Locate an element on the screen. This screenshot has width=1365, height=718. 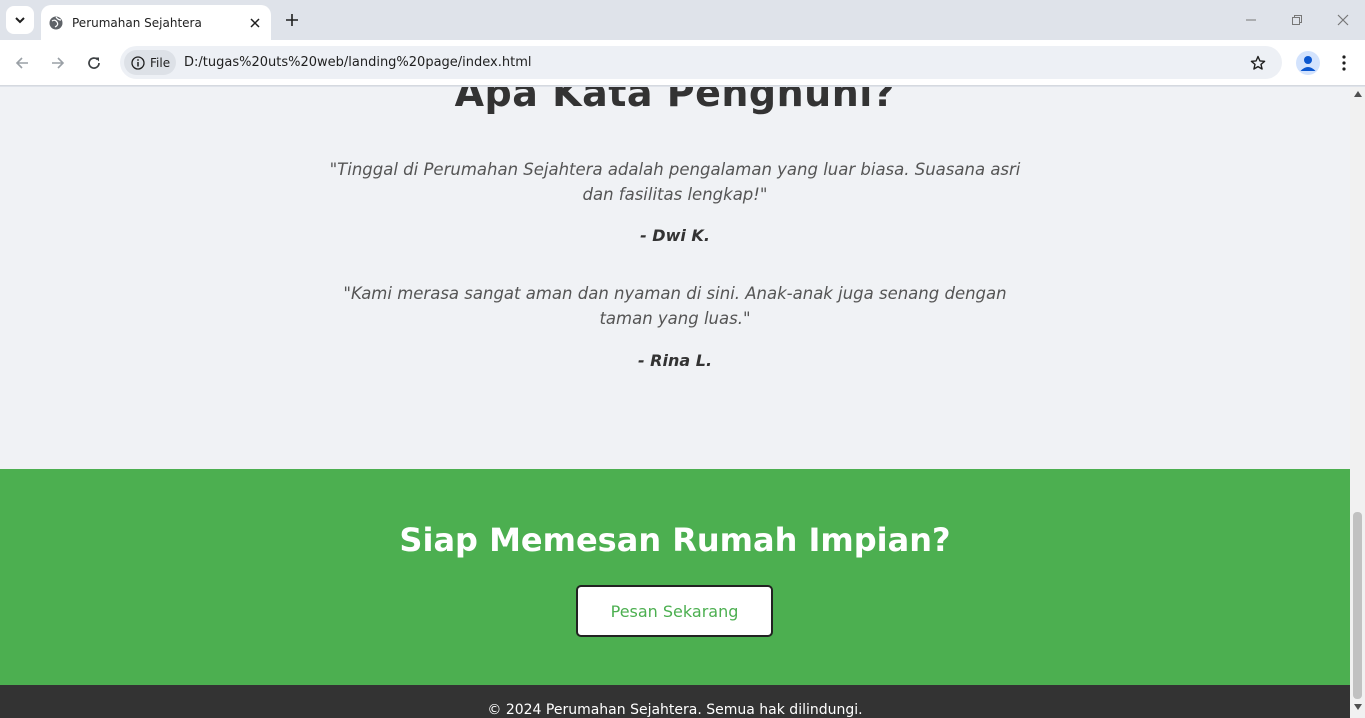
reload-button is located at coordinates (94, 63).